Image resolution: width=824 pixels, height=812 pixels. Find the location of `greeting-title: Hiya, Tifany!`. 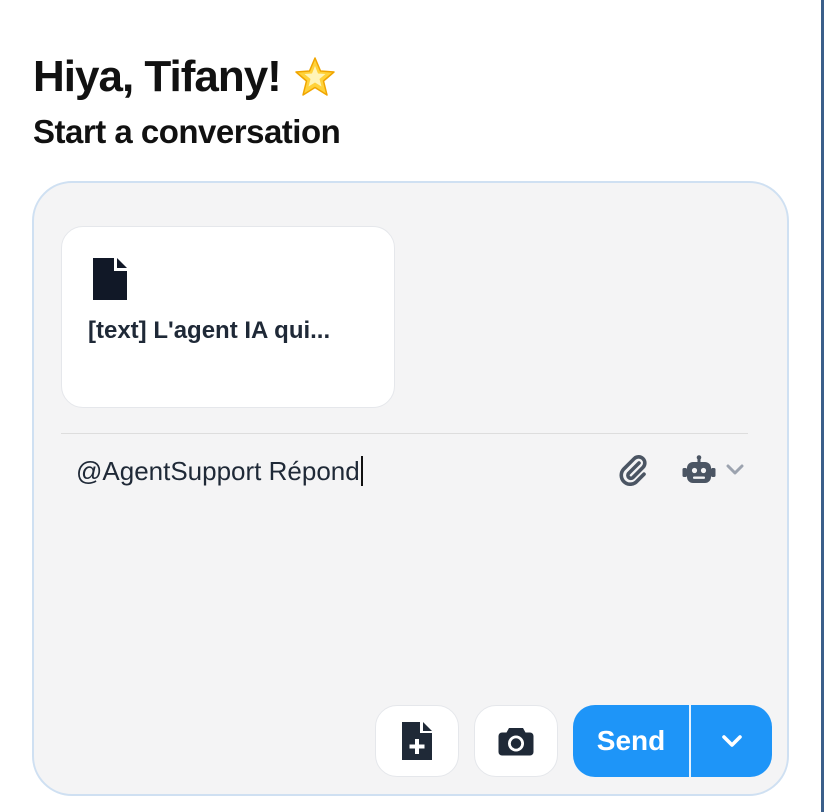

greeting-title: Hiya, Tifany! is located at coordinates (157, 76).